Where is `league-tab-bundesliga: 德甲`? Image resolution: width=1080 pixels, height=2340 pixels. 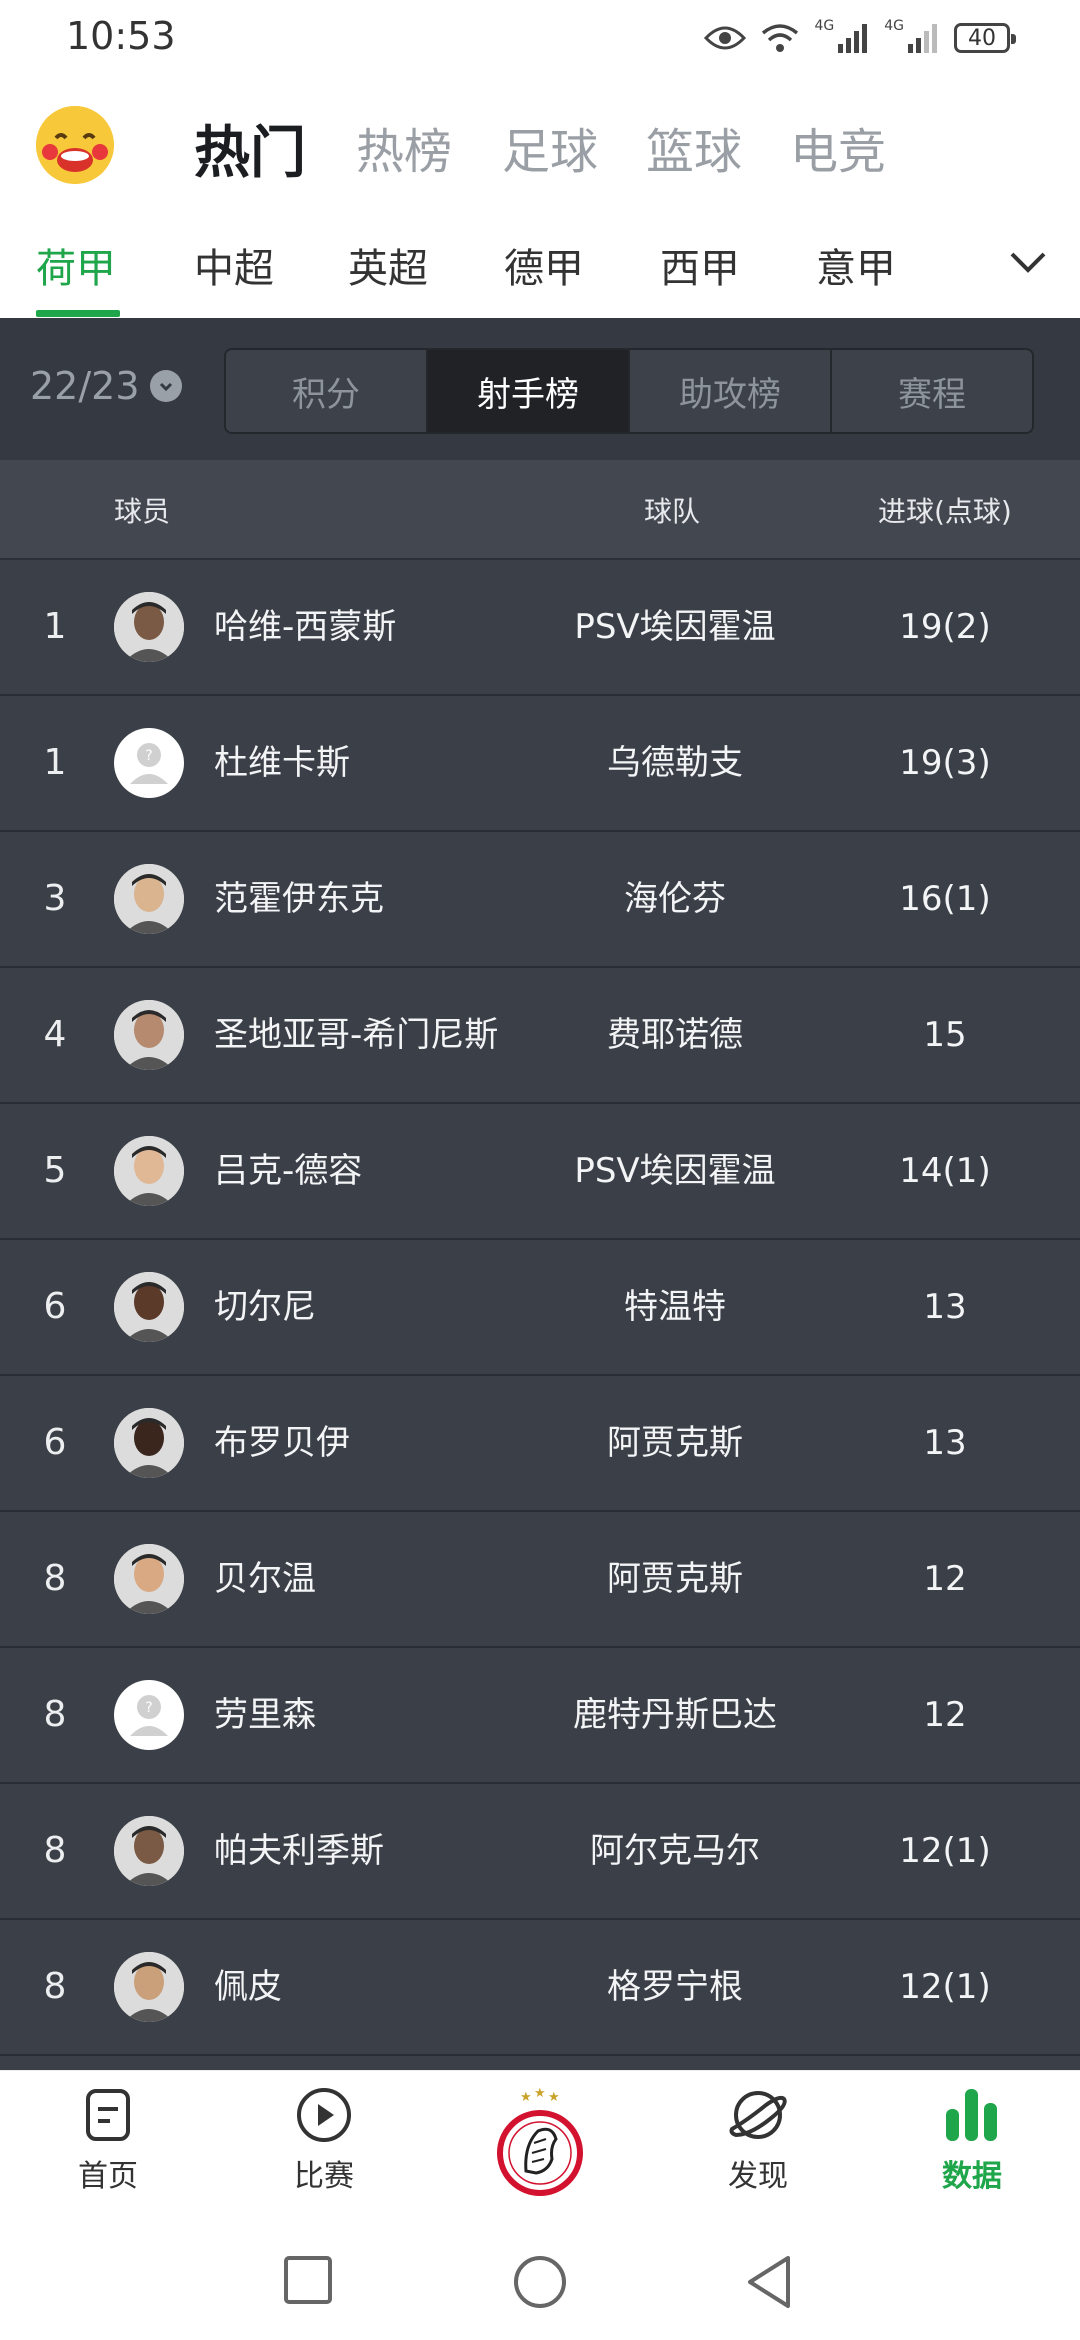
league-tab-bundesliga: 德甲 is located at coordinates (544, 265).